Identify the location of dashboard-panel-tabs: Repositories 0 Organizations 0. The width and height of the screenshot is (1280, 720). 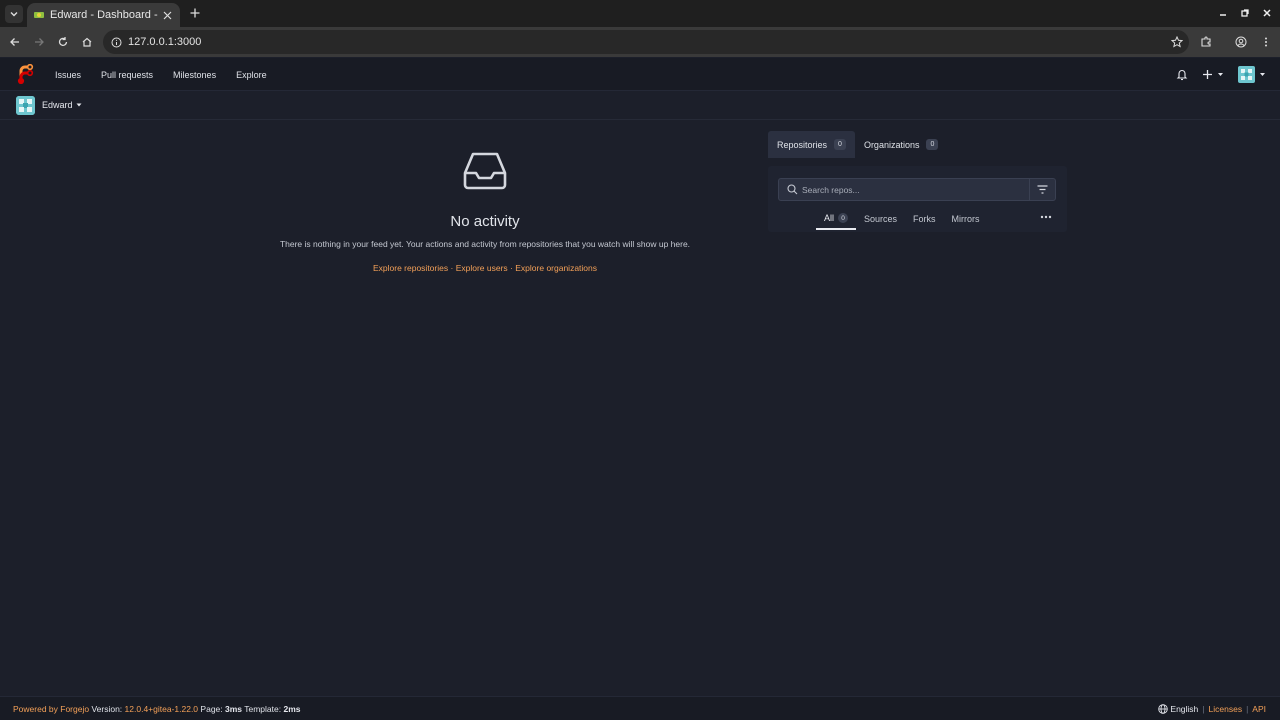
(857, 144).